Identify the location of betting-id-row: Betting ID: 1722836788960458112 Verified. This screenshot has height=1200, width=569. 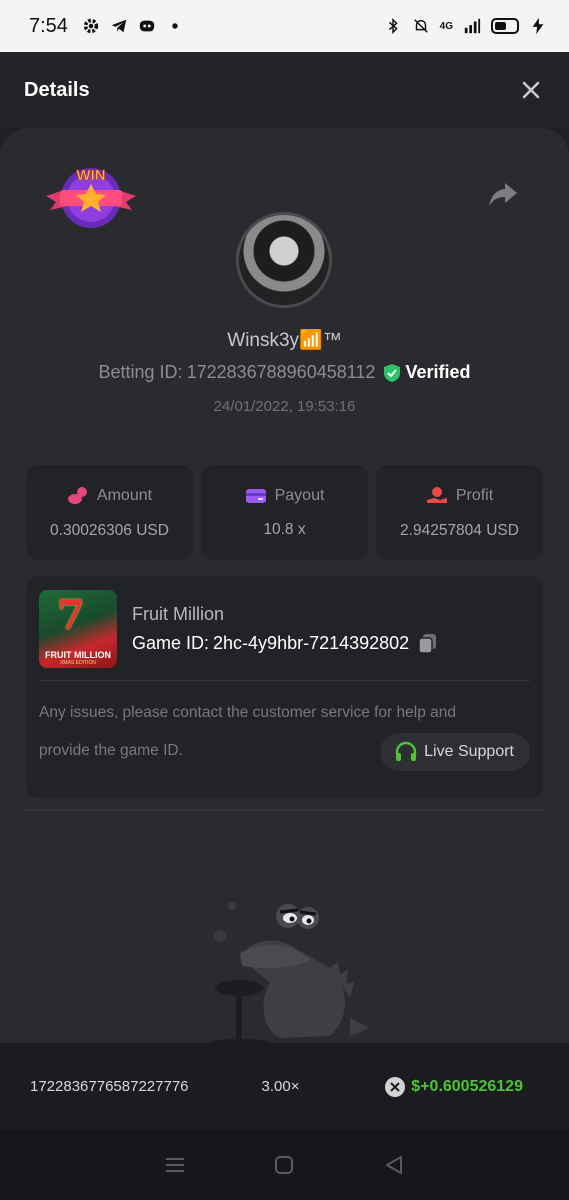
(284, 372).